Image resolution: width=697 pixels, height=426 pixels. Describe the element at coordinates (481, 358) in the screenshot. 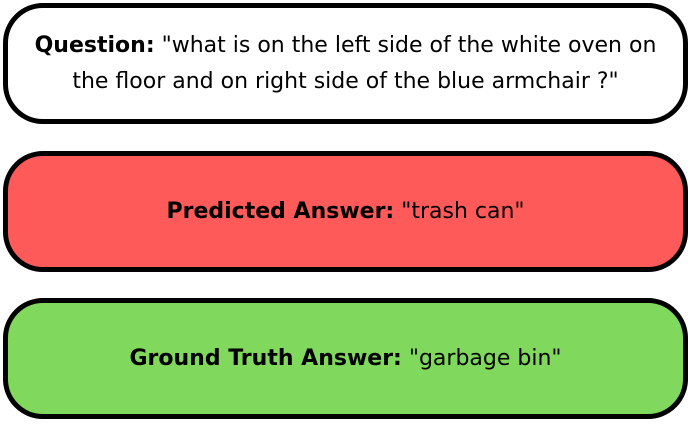

I see `ground-truth-answer-value: "garbage bin"` at that location.